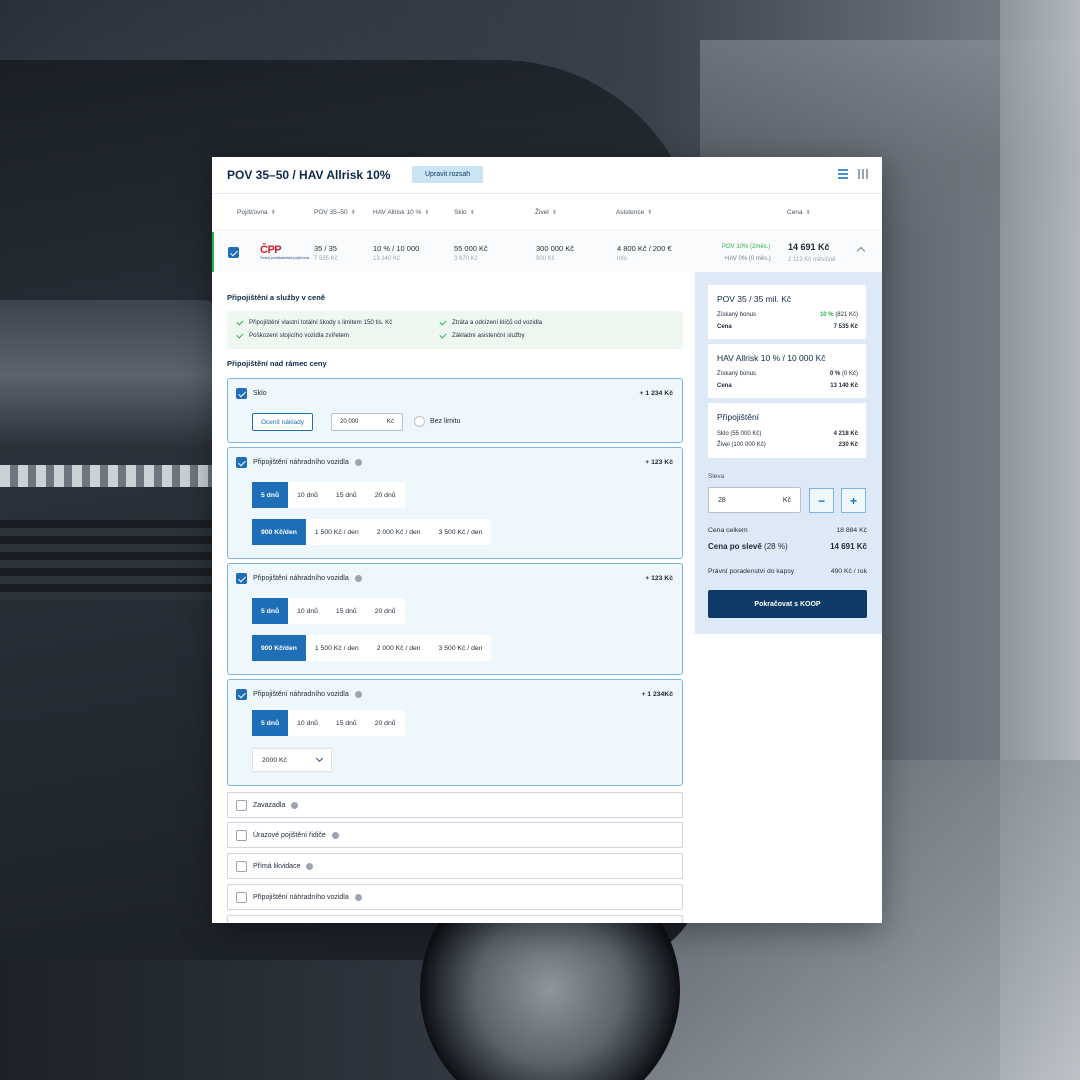 This screenshot has height=1080, width=1080. I want to click on option-row: Úrazové pojištění řidiče, so click(455, 835).